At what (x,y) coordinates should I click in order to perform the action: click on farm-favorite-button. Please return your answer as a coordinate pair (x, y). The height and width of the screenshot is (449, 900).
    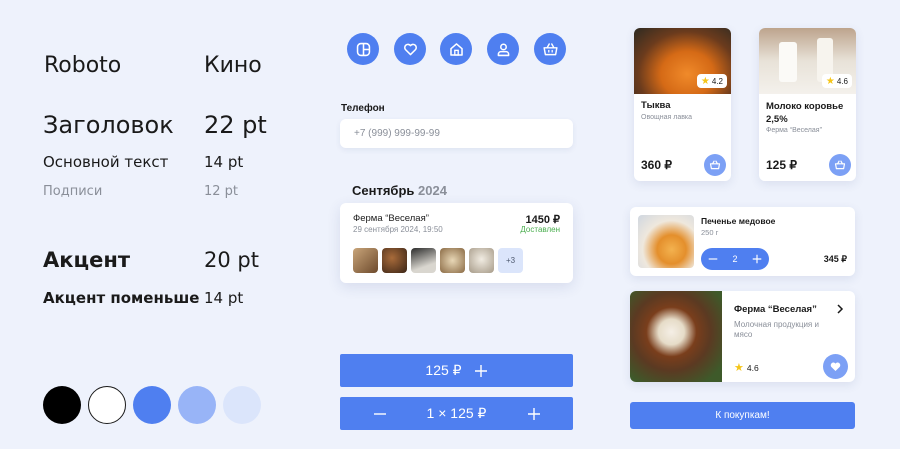
    Looking at the image, I should click on (835, 366).